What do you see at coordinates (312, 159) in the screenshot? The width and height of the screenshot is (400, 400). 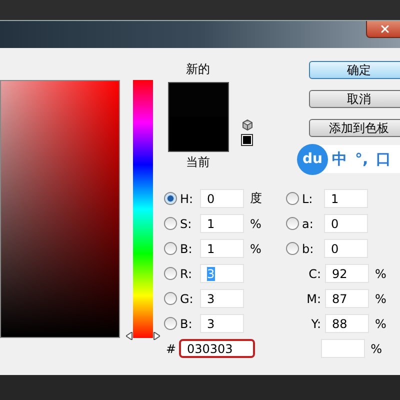 I see `ime-logo: du` at bounding box center [312, 159].